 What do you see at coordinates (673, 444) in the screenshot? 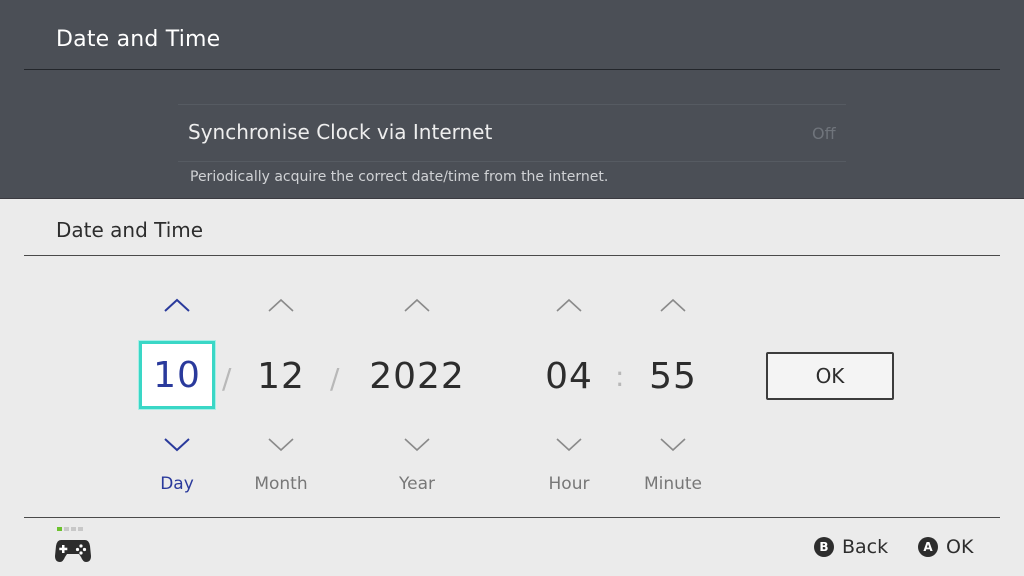
I see `minute-decrement-arrow-icon` at bounding box center [673, 444].